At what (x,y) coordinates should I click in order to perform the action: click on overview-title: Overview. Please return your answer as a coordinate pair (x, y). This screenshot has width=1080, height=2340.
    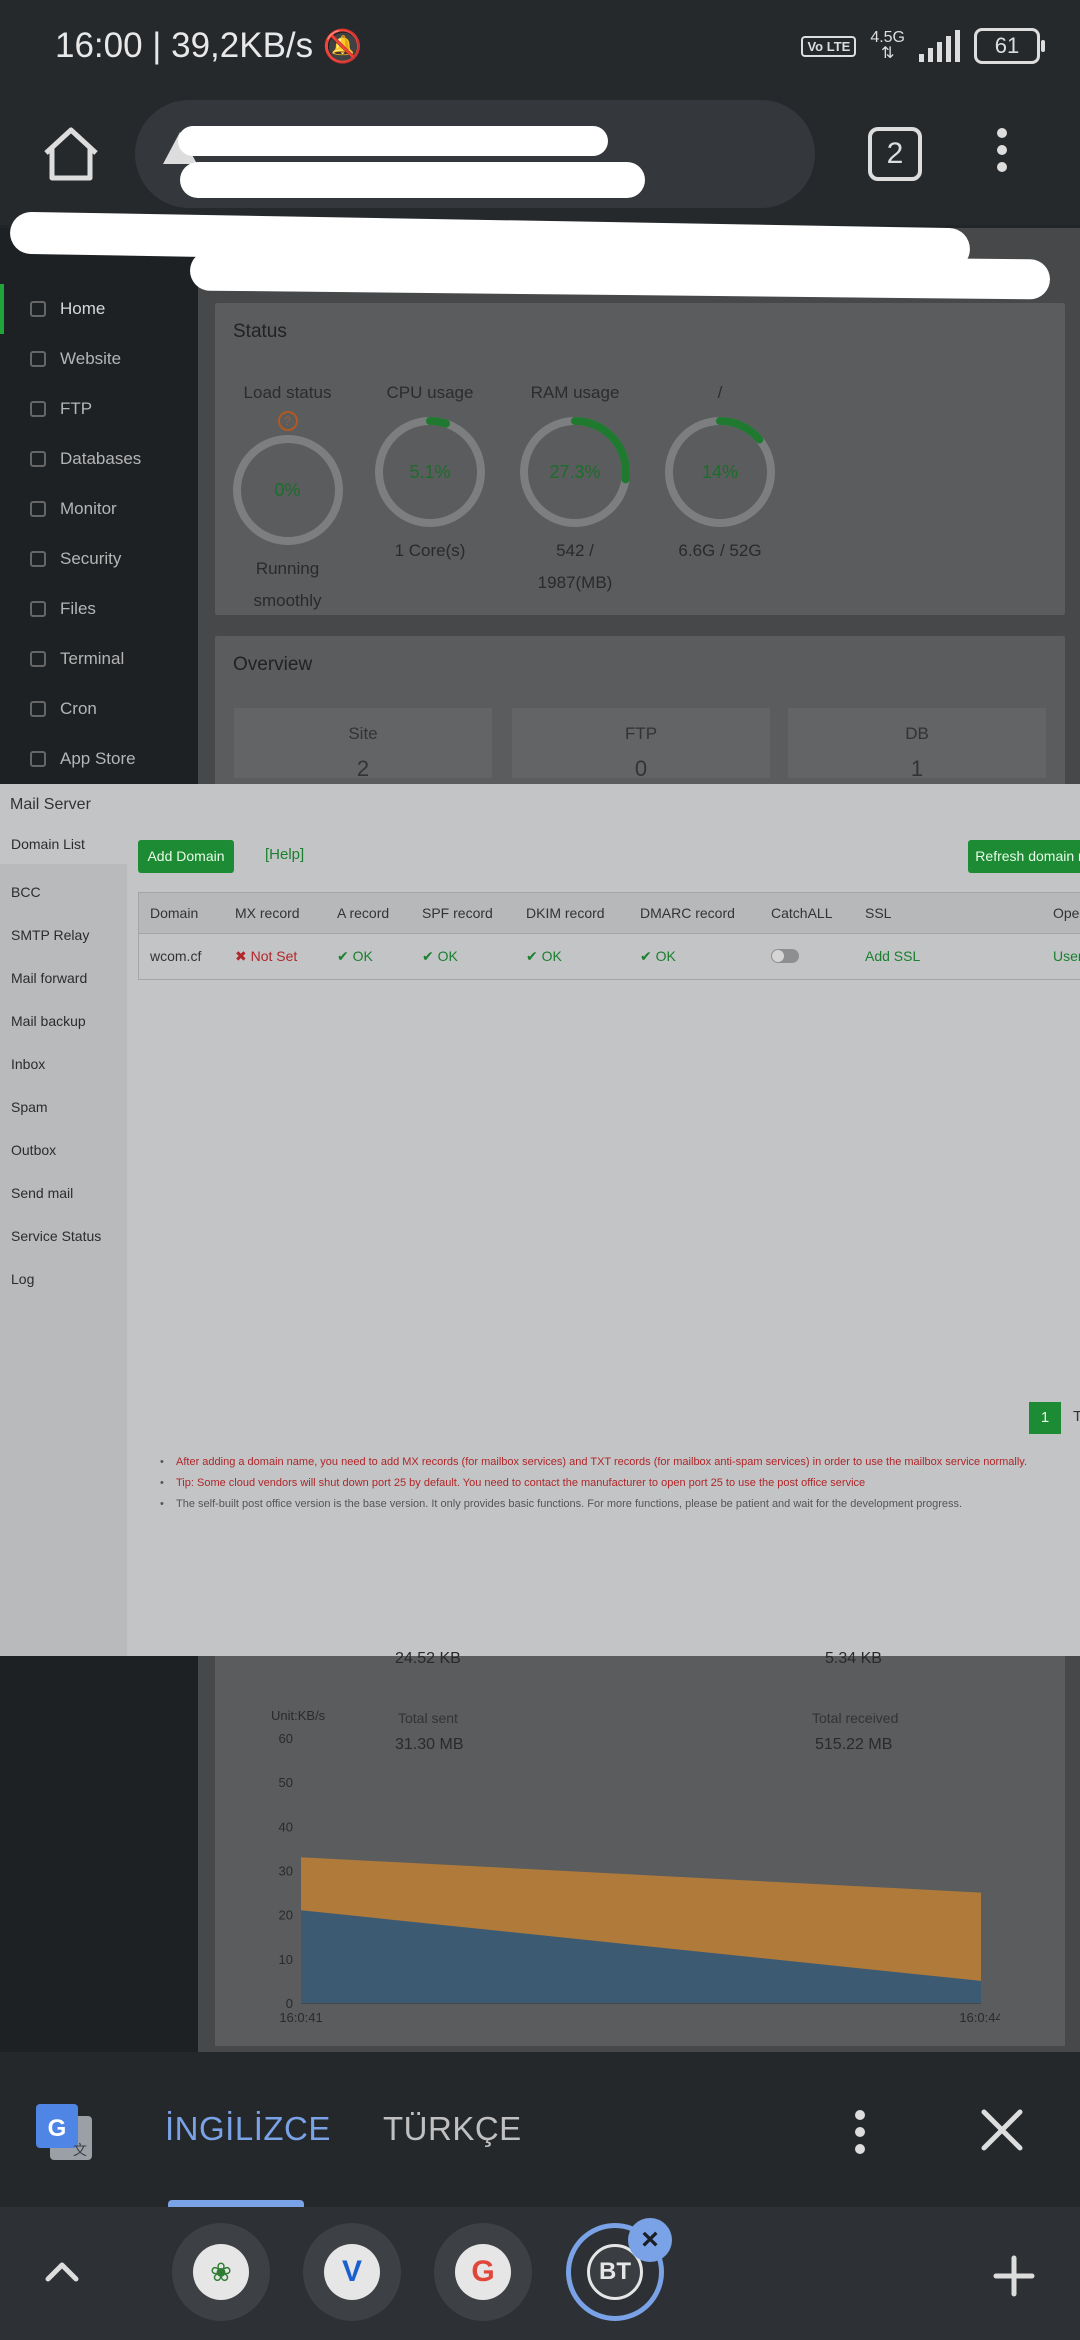
    Looking at the image, I should click on (273, 664).